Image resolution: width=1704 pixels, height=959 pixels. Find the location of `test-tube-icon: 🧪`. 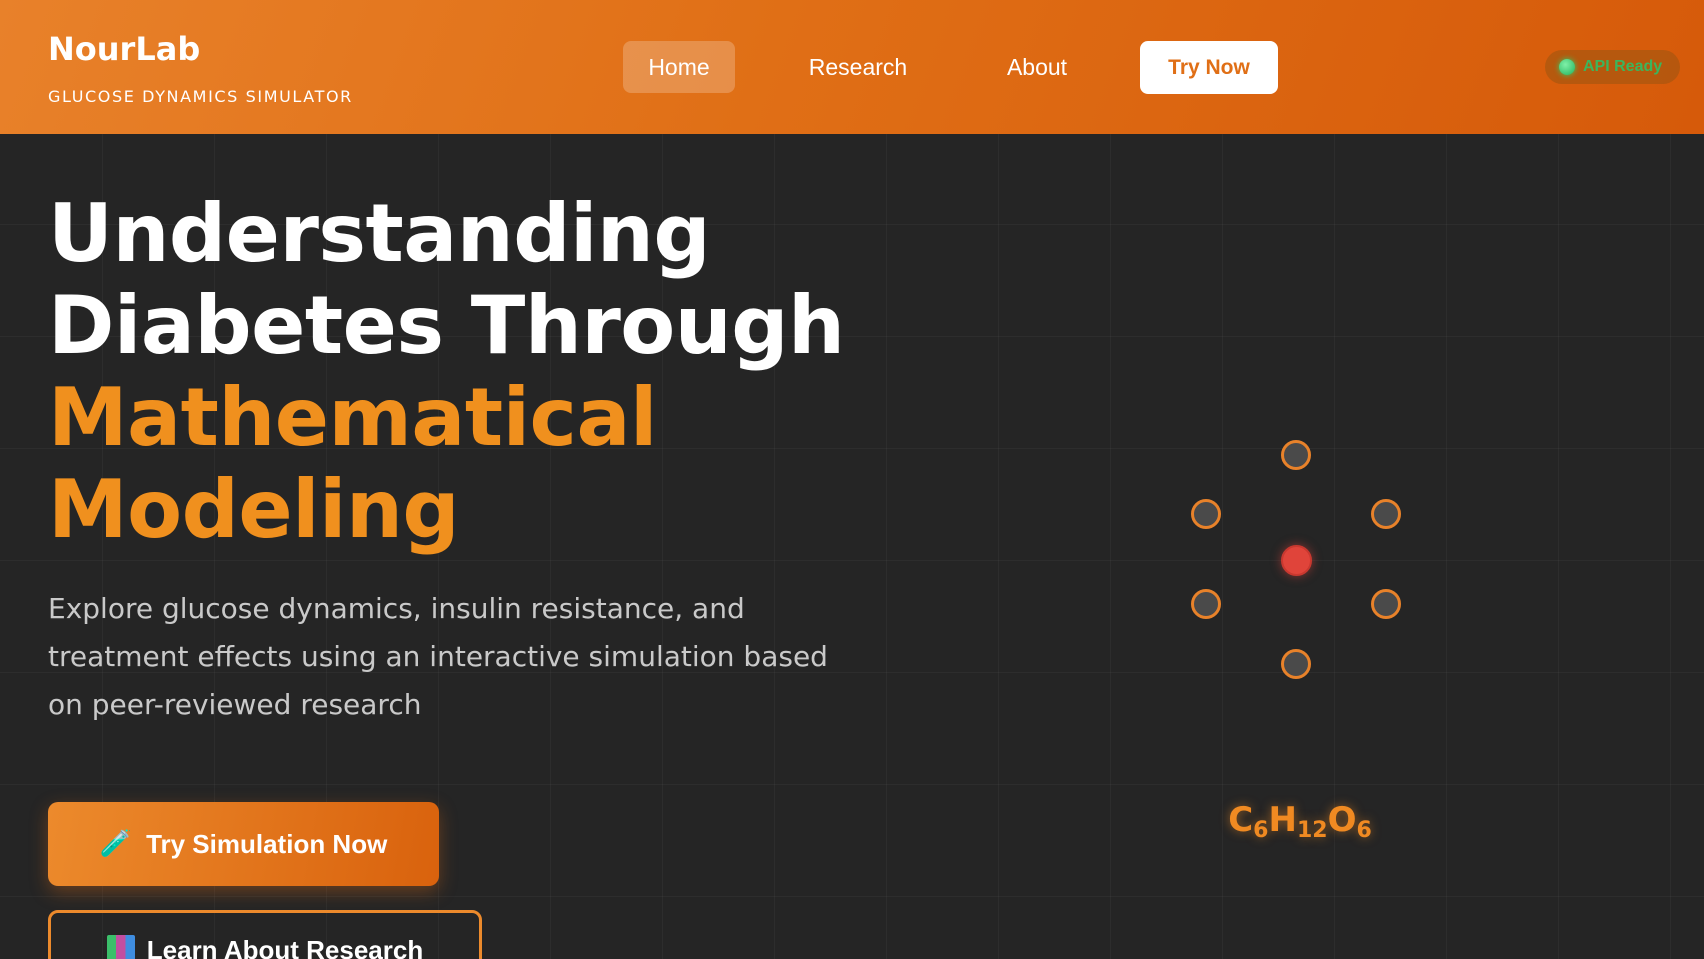

test-tube-icon: 🧪 is located at coordinates (116, 844).